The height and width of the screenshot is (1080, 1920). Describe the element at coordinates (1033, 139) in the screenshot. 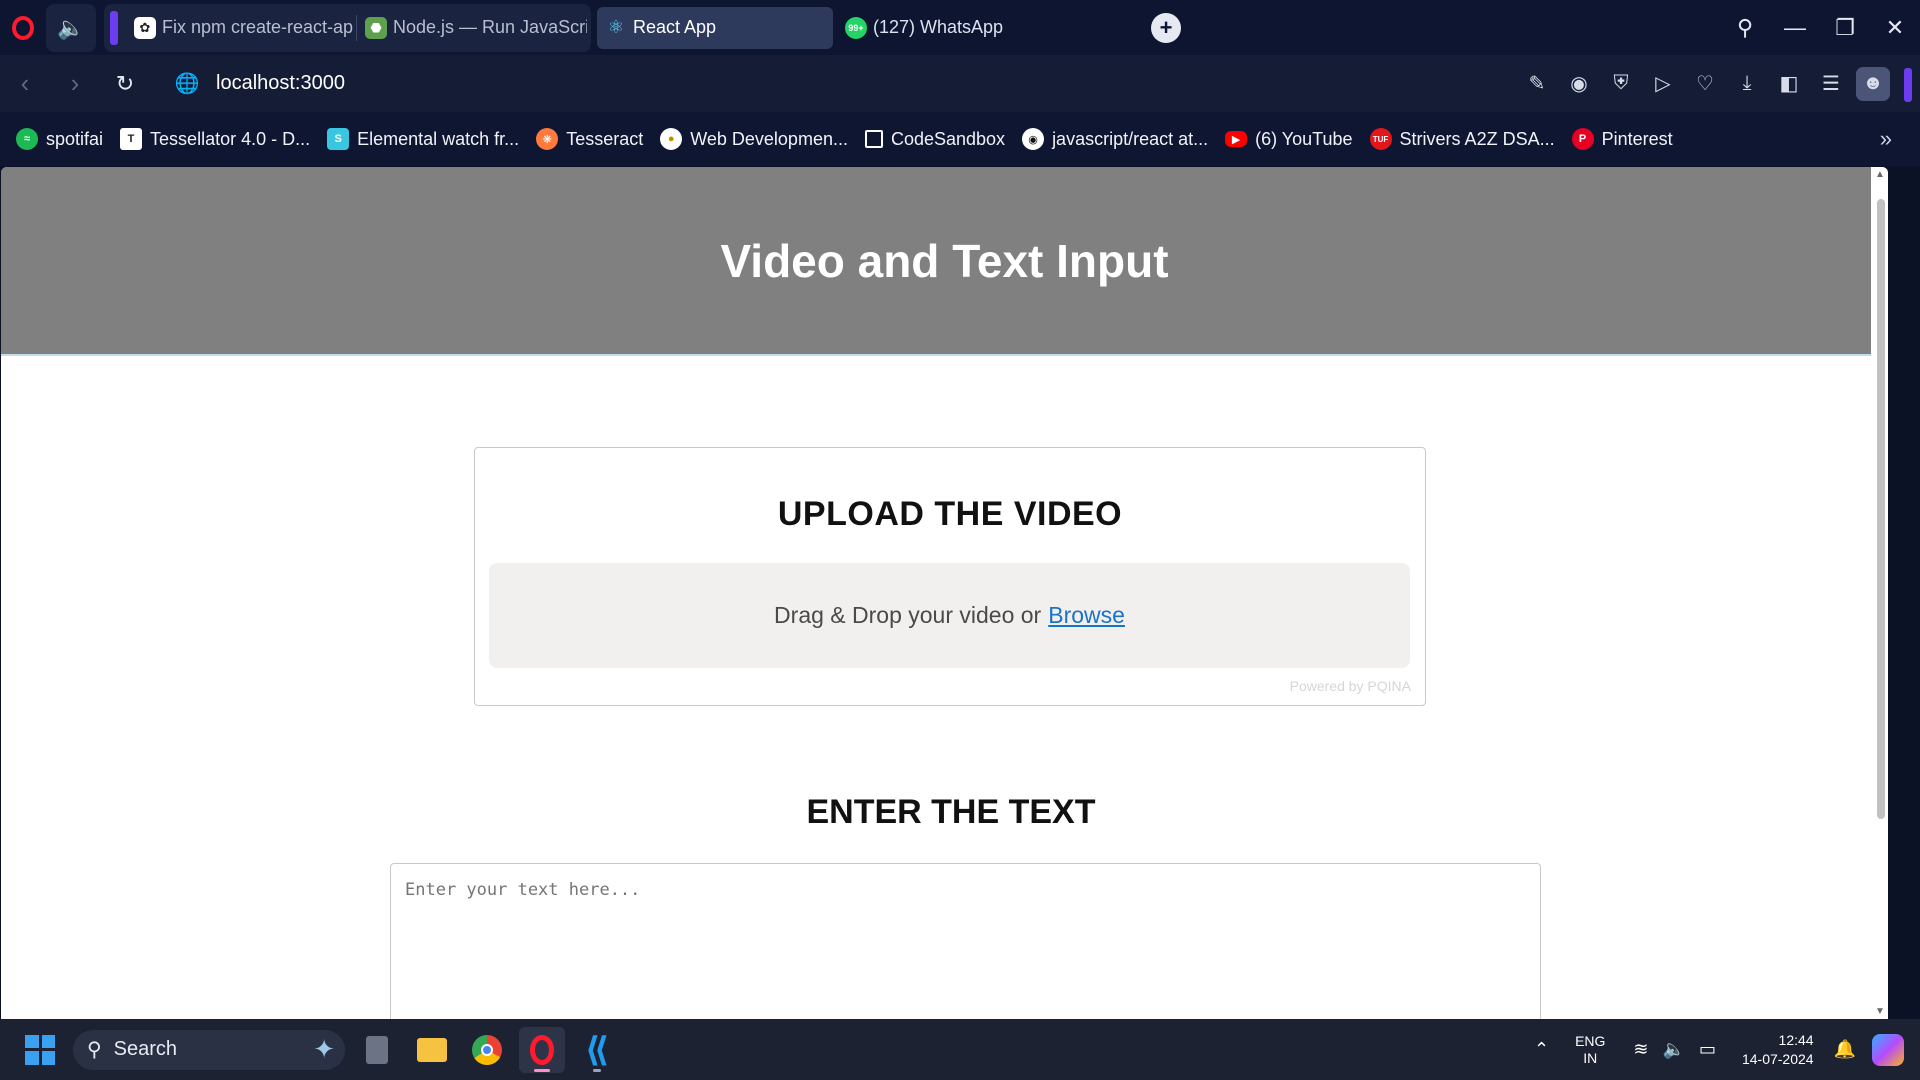

I see `github-icon: ◉` at that location.